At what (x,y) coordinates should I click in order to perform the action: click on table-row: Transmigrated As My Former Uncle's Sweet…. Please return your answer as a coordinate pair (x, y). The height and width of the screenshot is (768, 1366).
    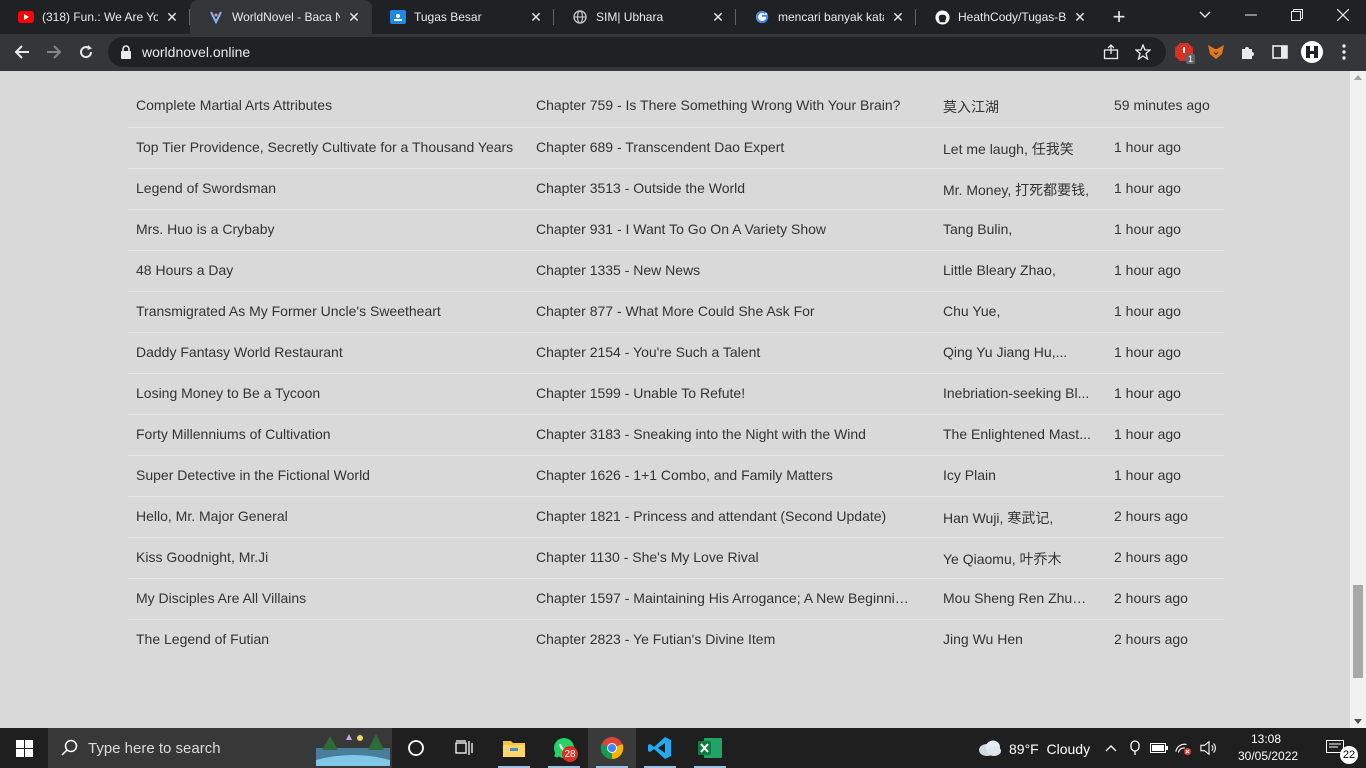
    Looking at the image, I should click on (676, 311).